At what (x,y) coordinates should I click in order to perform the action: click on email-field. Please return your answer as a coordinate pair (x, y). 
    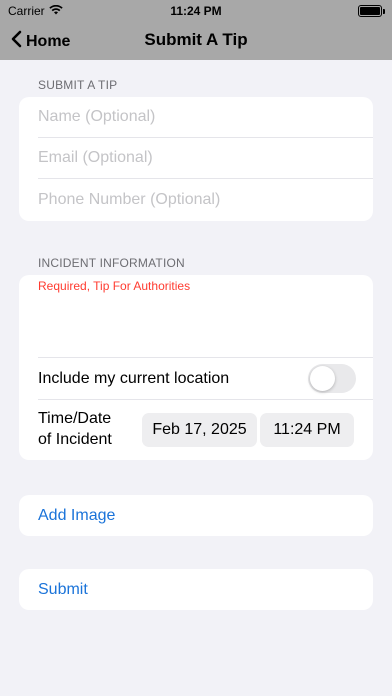
    Looking at the image, I should click on (188, 158).